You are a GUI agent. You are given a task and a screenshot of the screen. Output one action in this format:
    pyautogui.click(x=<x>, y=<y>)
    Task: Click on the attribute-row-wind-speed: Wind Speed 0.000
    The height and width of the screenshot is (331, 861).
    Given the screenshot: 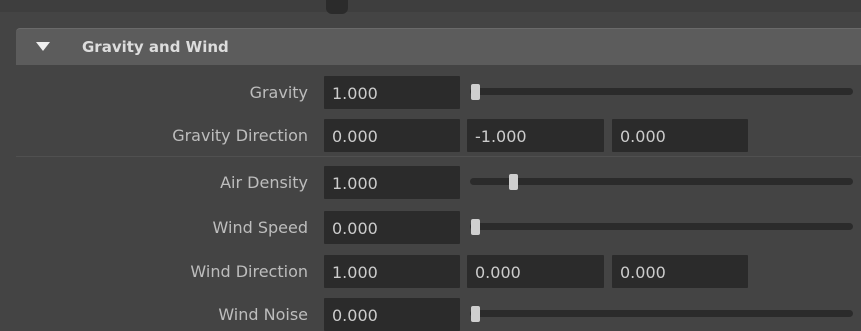 What is the action you would take?
    pyautogui.click(x=430, y=227)
    